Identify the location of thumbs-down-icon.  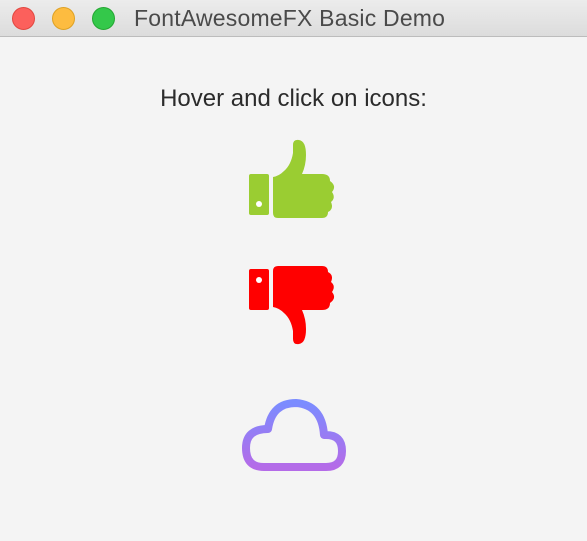
(292, 307).